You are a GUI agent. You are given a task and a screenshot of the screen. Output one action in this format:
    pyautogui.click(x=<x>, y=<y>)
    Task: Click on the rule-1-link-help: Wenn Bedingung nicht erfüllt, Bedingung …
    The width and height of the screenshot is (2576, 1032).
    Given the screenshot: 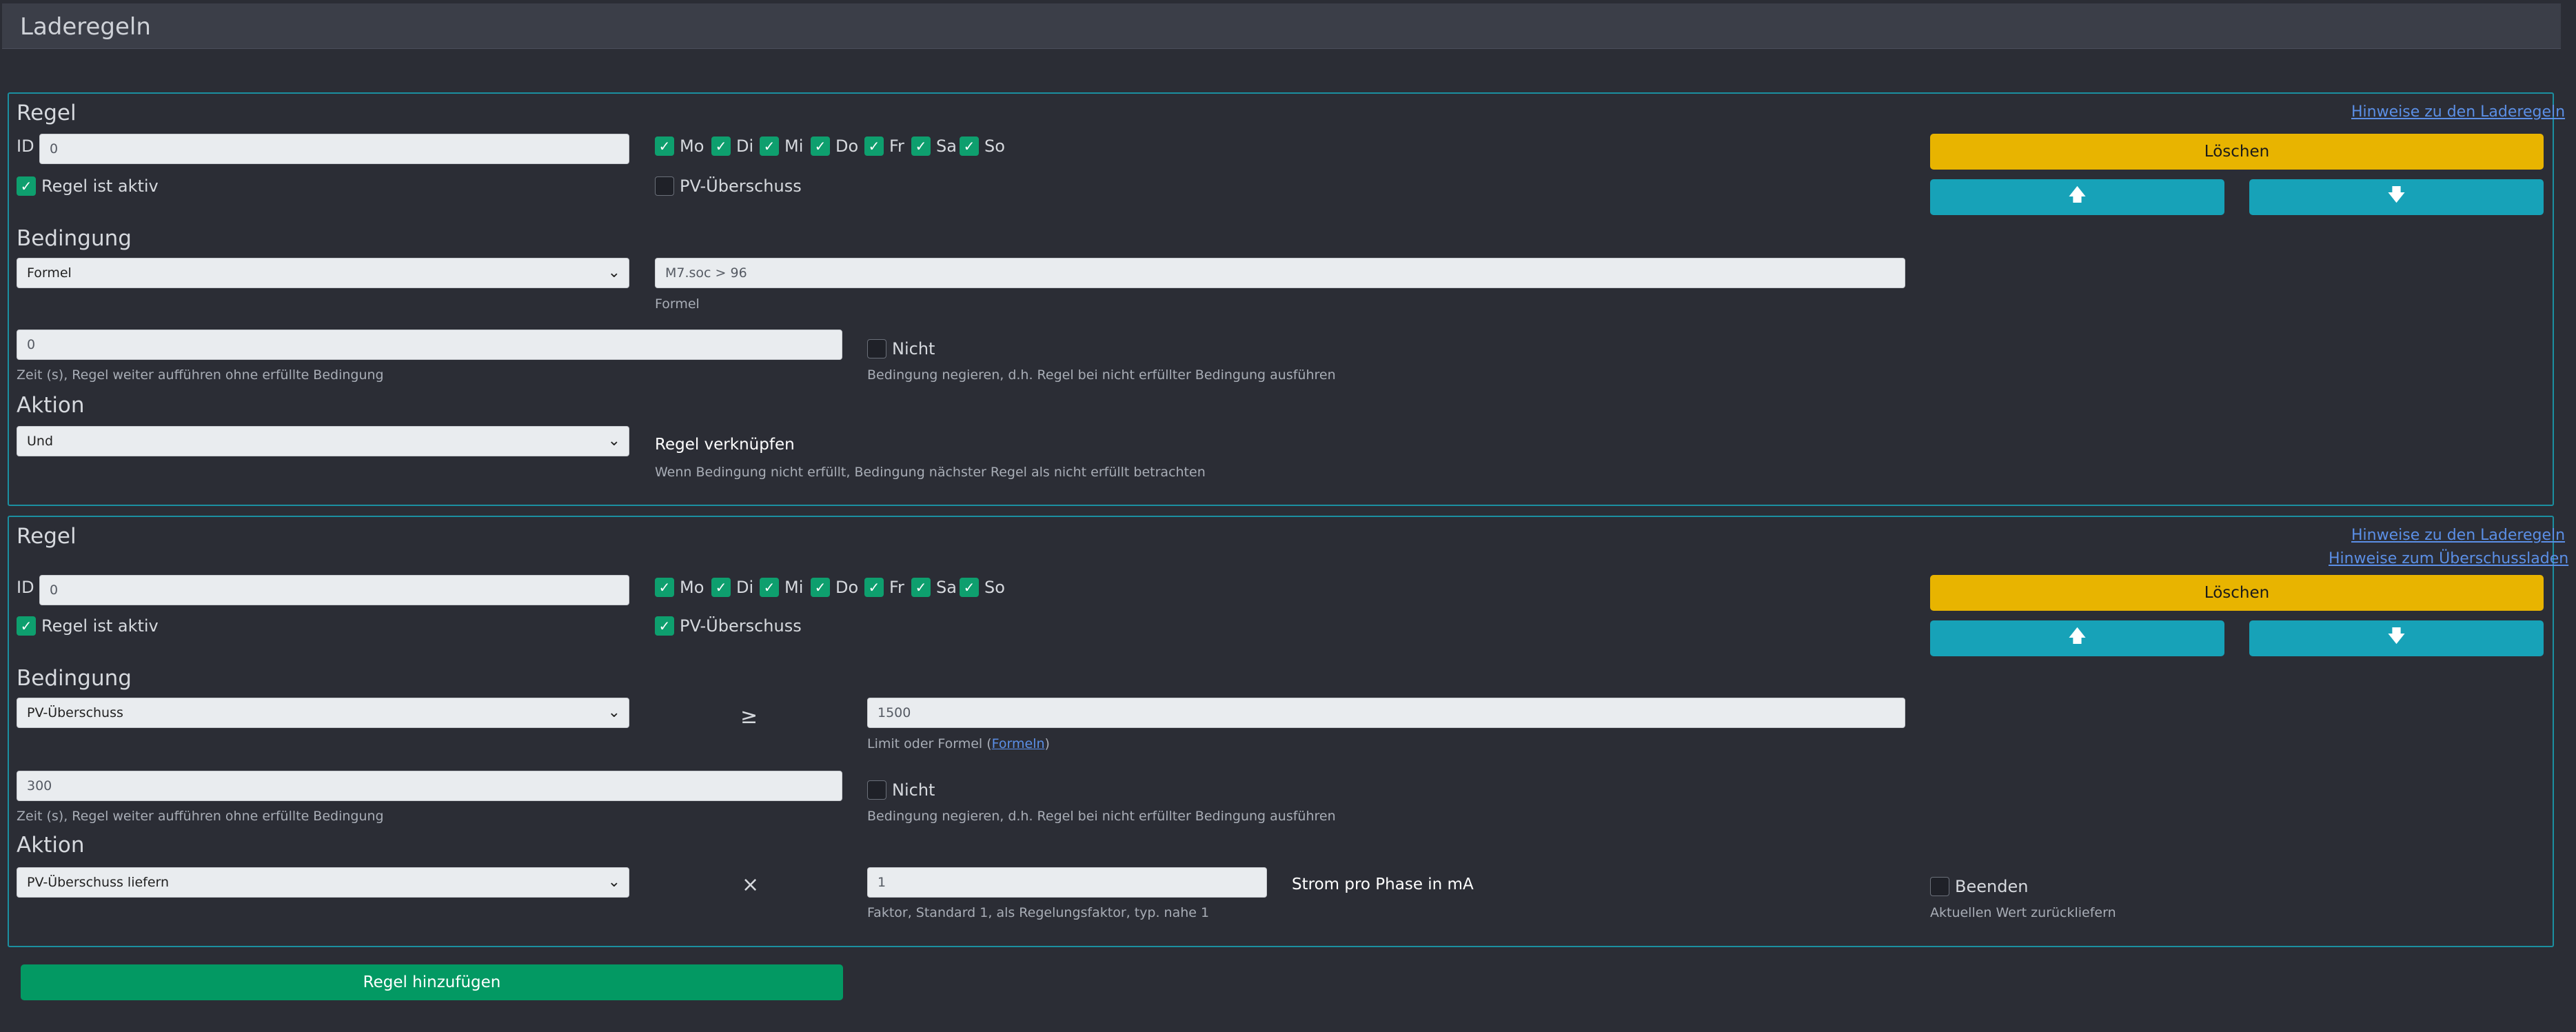 What is the action you would take?
    pyautogui.click(x=930, y=472)
    